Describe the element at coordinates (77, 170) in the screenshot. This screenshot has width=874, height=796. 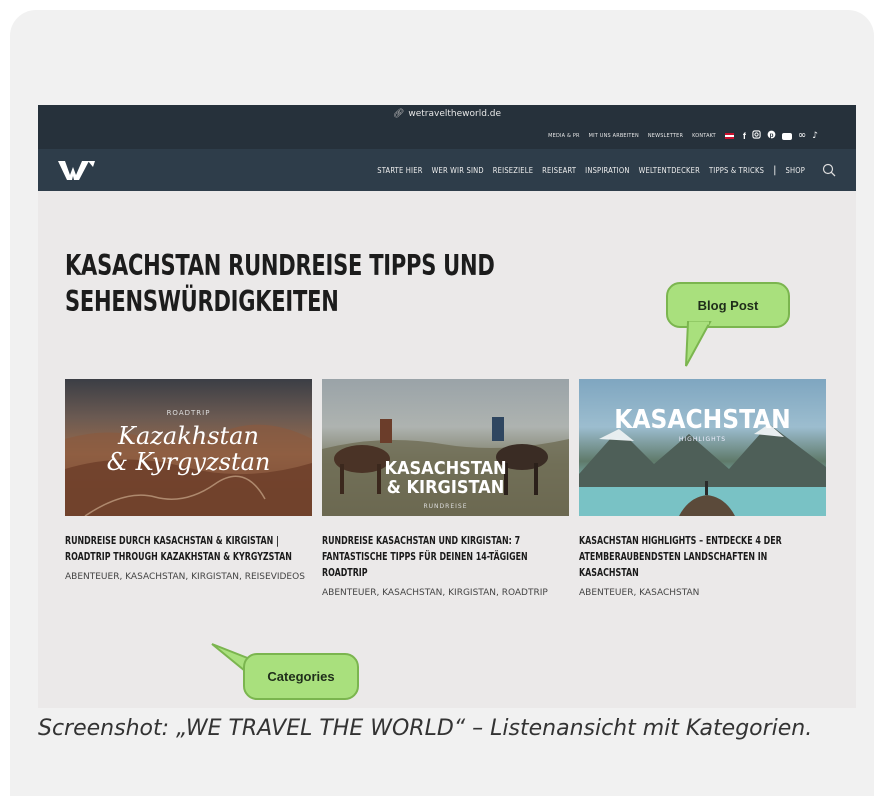
I see `site-logo` at that location.